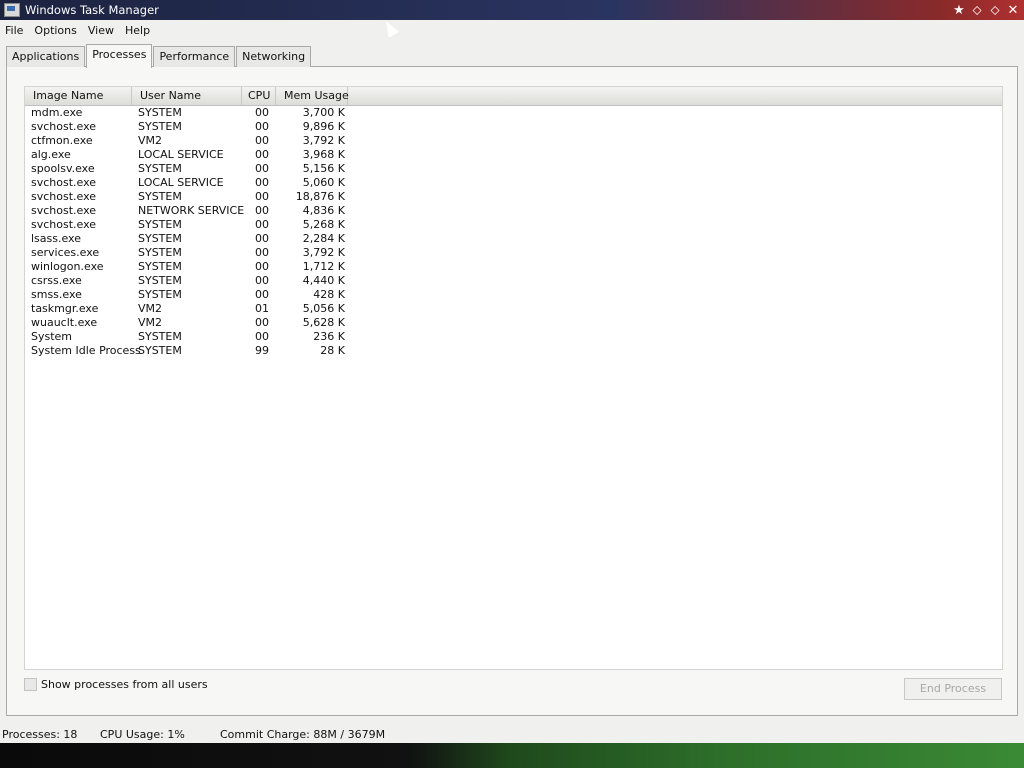  Describe the element at coordinates (57, 112) in the screenshot. I see `process-image-name: mdm.exe` at that location.